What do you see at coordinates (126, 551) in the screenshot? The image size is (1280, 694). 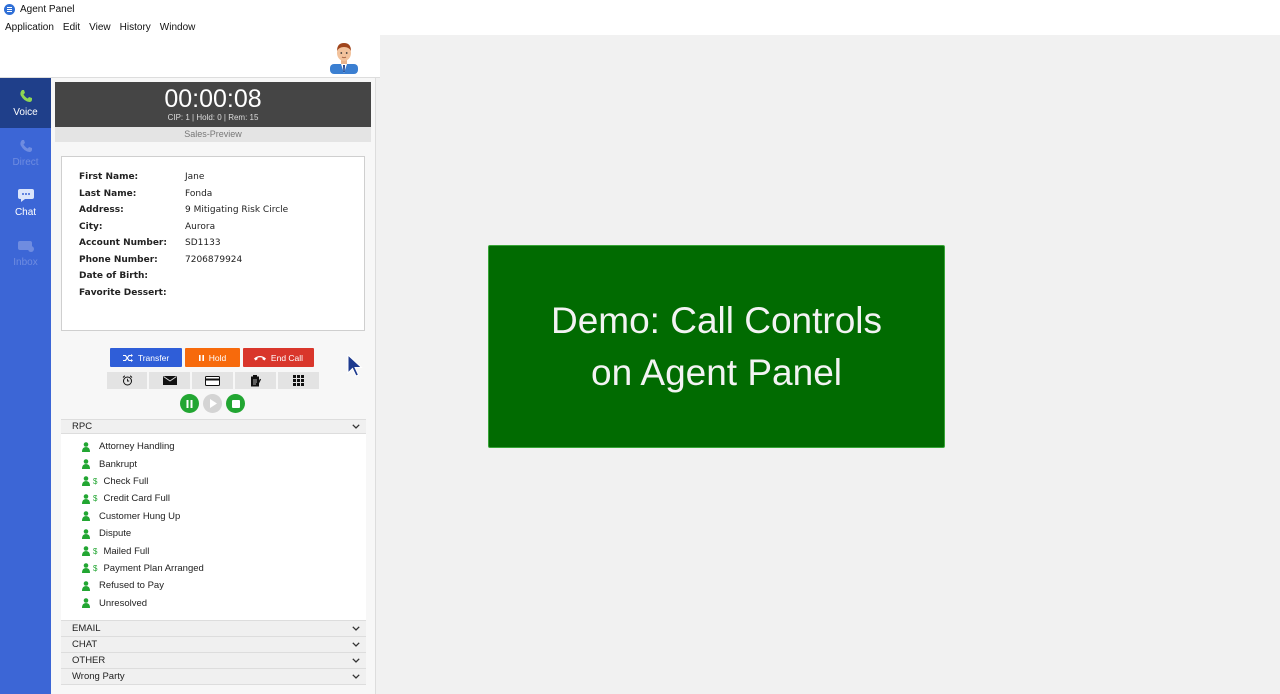 I see `disposition-label: Mailed Full` at bounding box center [126, 551].